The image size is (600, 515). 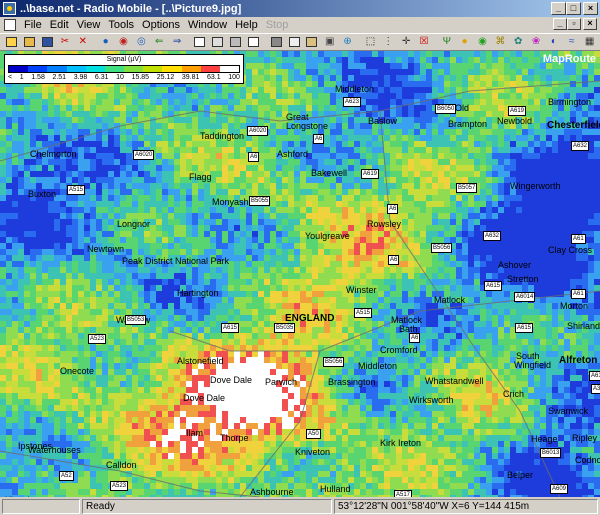 What do you see at coordinates (195, 433) in the screenshot?
I see `place-label: Ilam` at bounding box center [195, 433].